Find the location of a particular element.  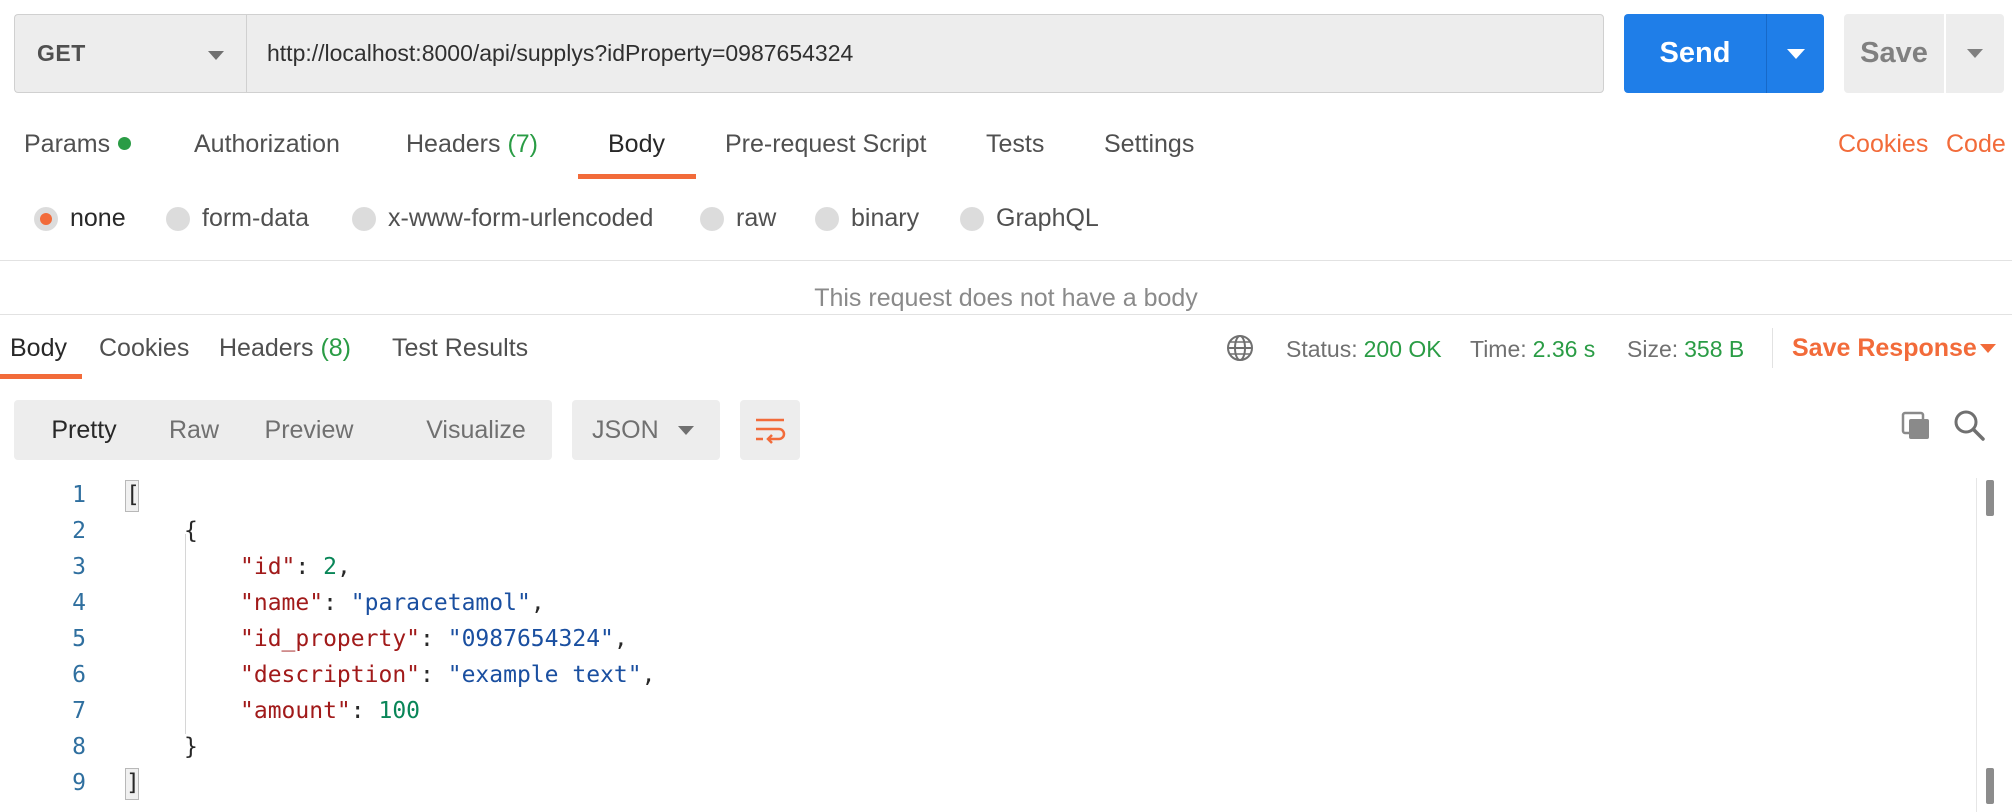

indent-guide is located at coordinates (185, 634).